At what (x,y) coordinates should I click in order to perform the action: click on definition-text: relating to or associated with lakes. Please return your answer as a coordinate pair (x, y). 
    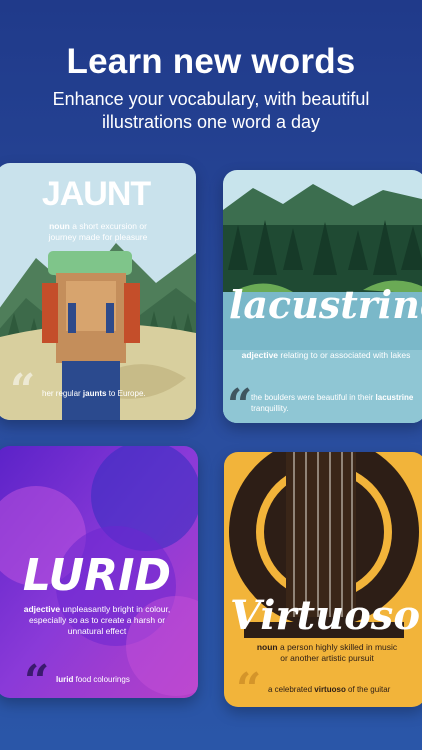
    Looking at the image, I should click on (345, 355).